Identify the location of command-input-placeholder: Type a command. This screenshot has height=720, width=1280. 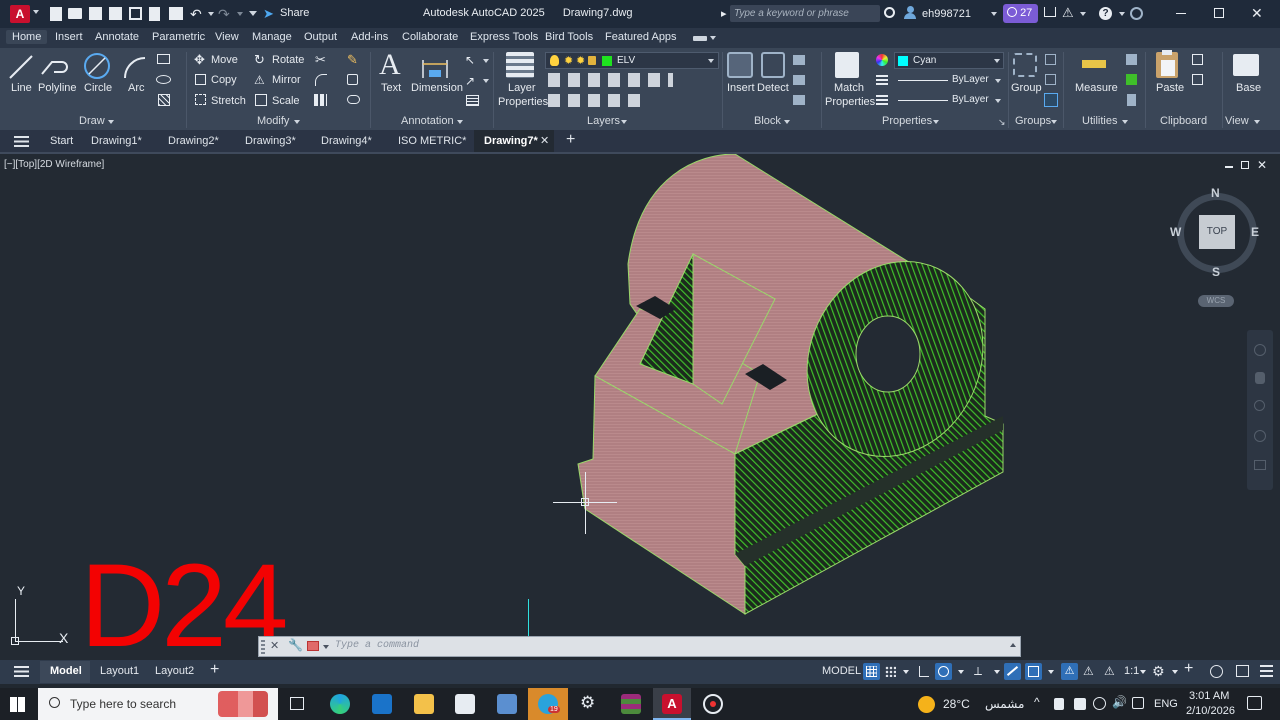
(377, 645).